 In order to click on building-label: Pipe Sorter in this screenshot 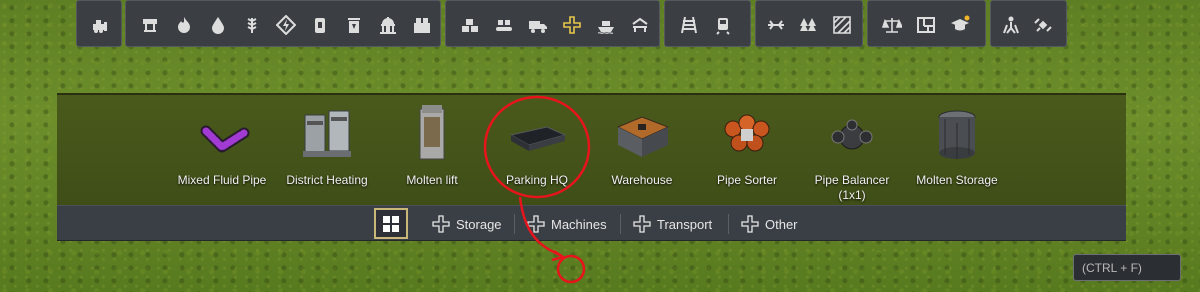, I will do `click(747, 180)`.